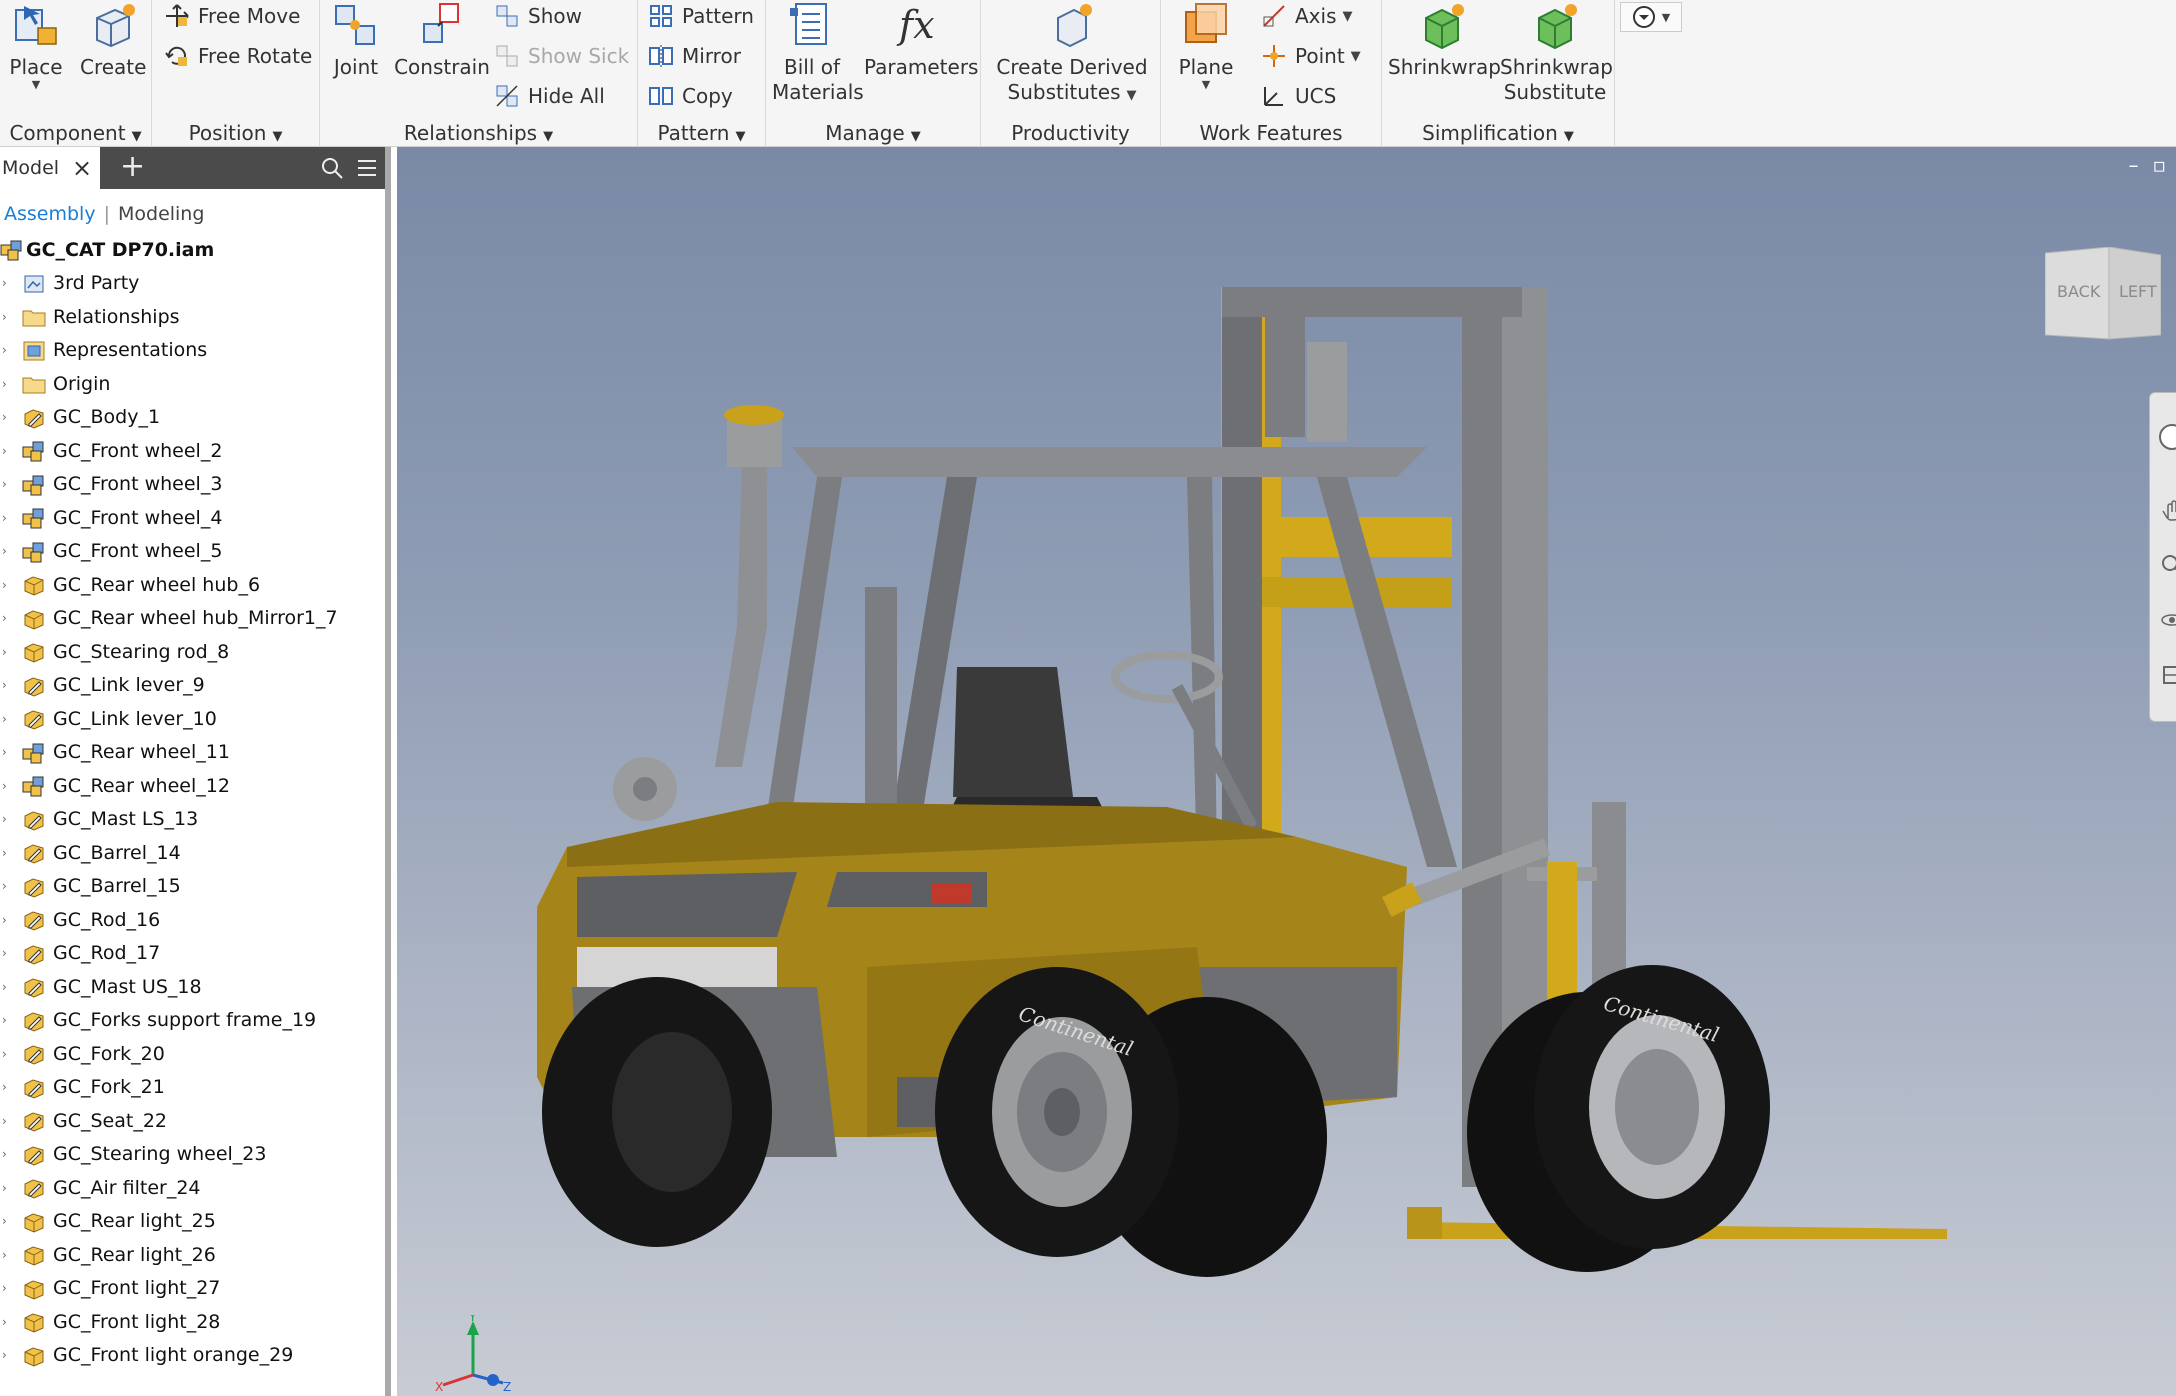 Image resolution: width=2176 pixels, height=1396 pixels. I want to click on add-tab-icon: +, so click(132, 167).